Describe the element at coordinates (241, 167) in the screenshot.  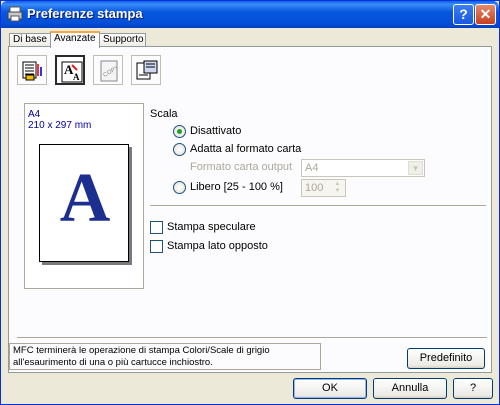
I see `output-format-label: Formato carta output` at that location.